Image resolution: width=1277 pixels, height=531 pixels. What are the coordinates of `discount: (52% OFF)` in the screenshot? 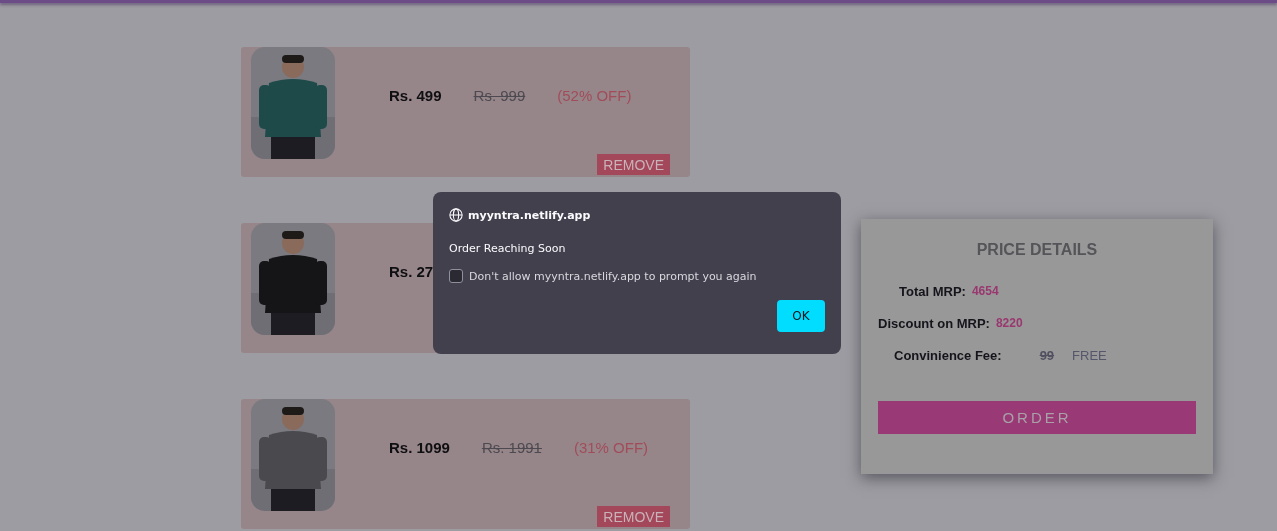 It's located at (594, 95).